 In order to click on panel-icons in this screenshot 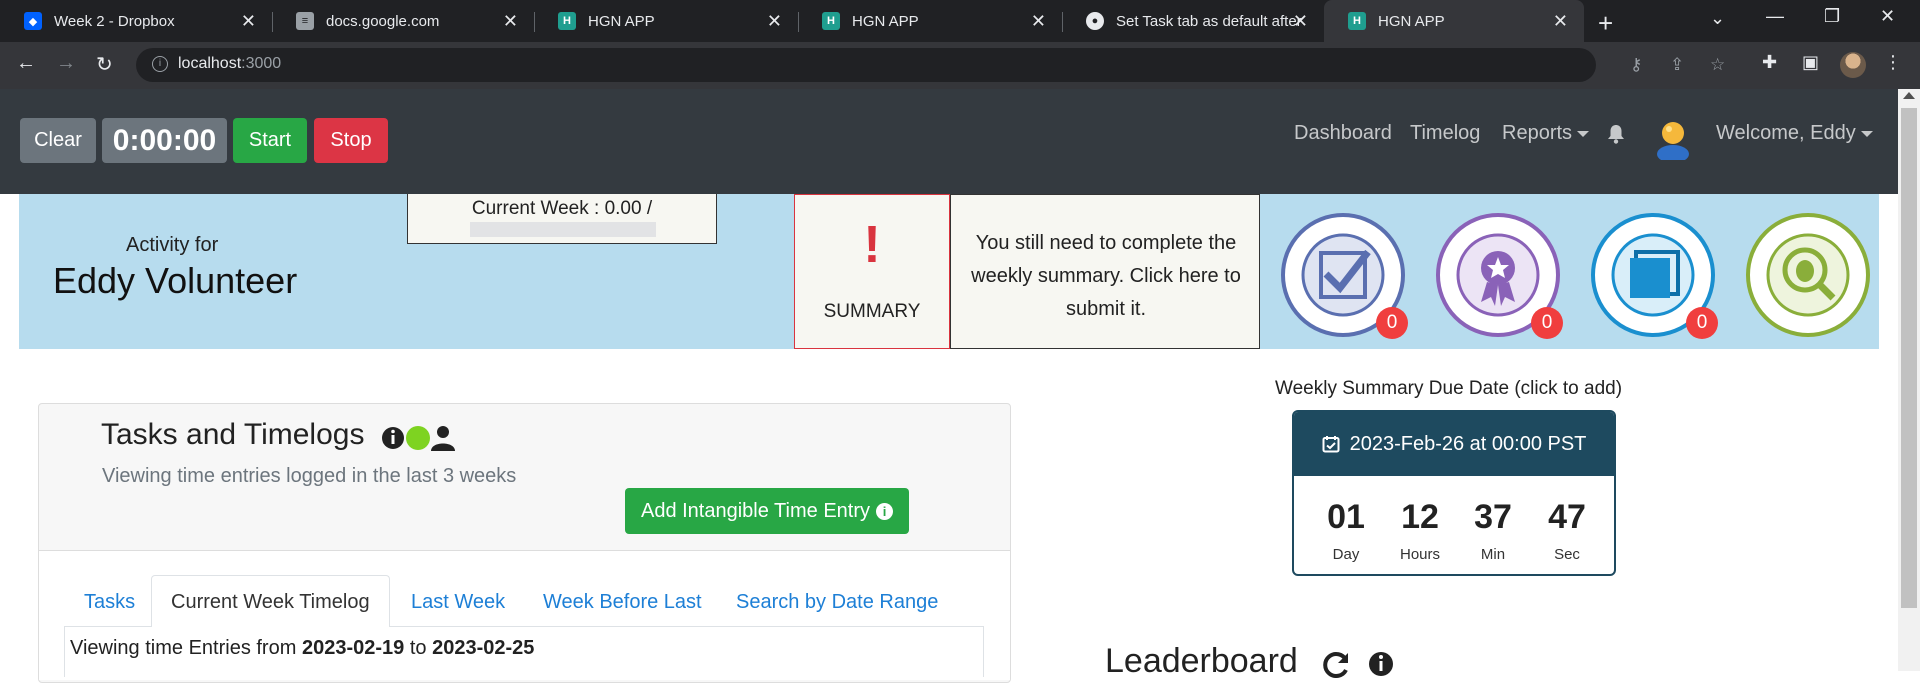, I will do `click(418, 438)`.